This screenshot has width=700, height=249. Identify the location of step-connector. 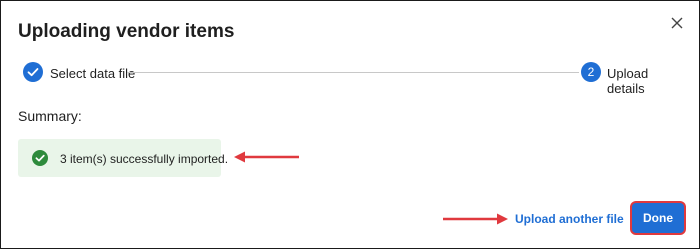
(353, 72).